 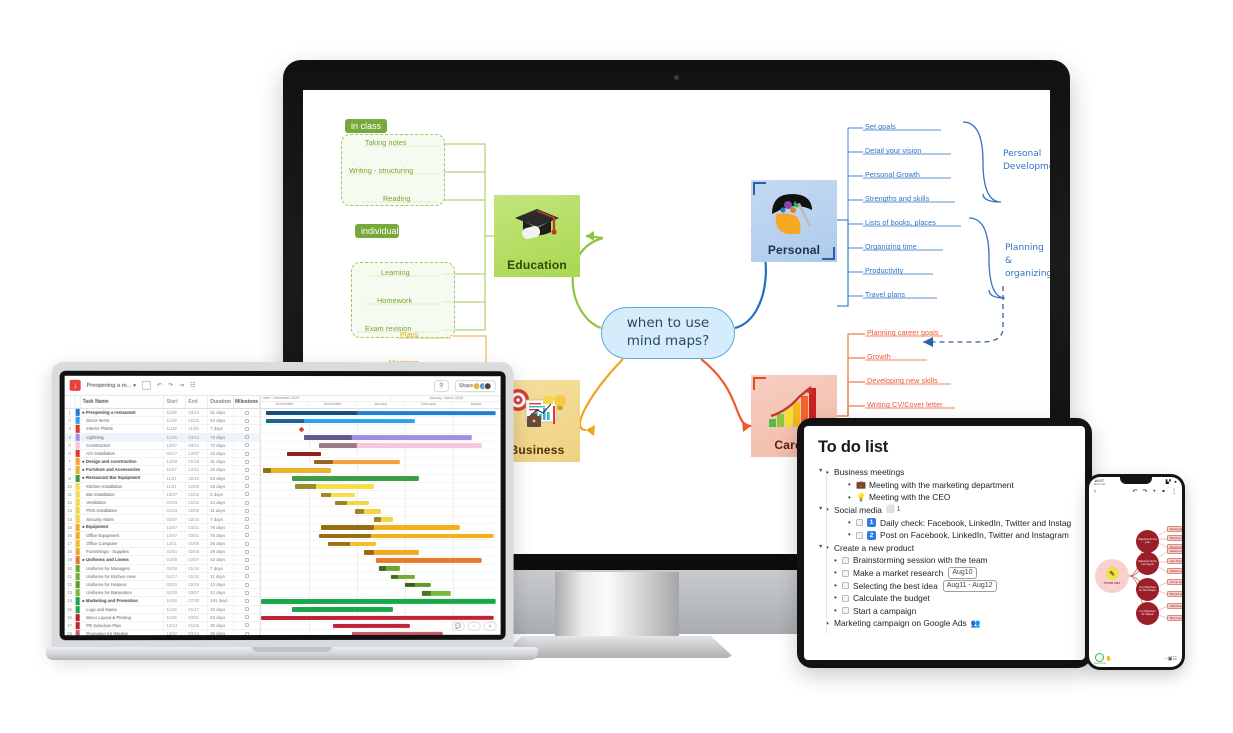 What do you see at coordinates (162, 511) in the screenshot?
I see `table-row: 13 POS Installation 01/23 02/06 11 days` at bounding box center [162, 511].